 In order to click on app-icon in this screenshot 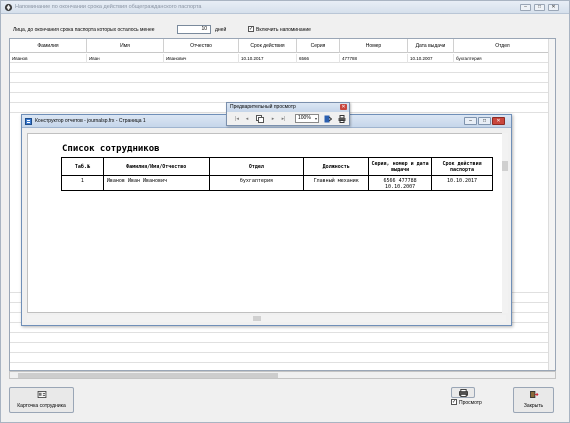, I will do `click(8, 7)`.